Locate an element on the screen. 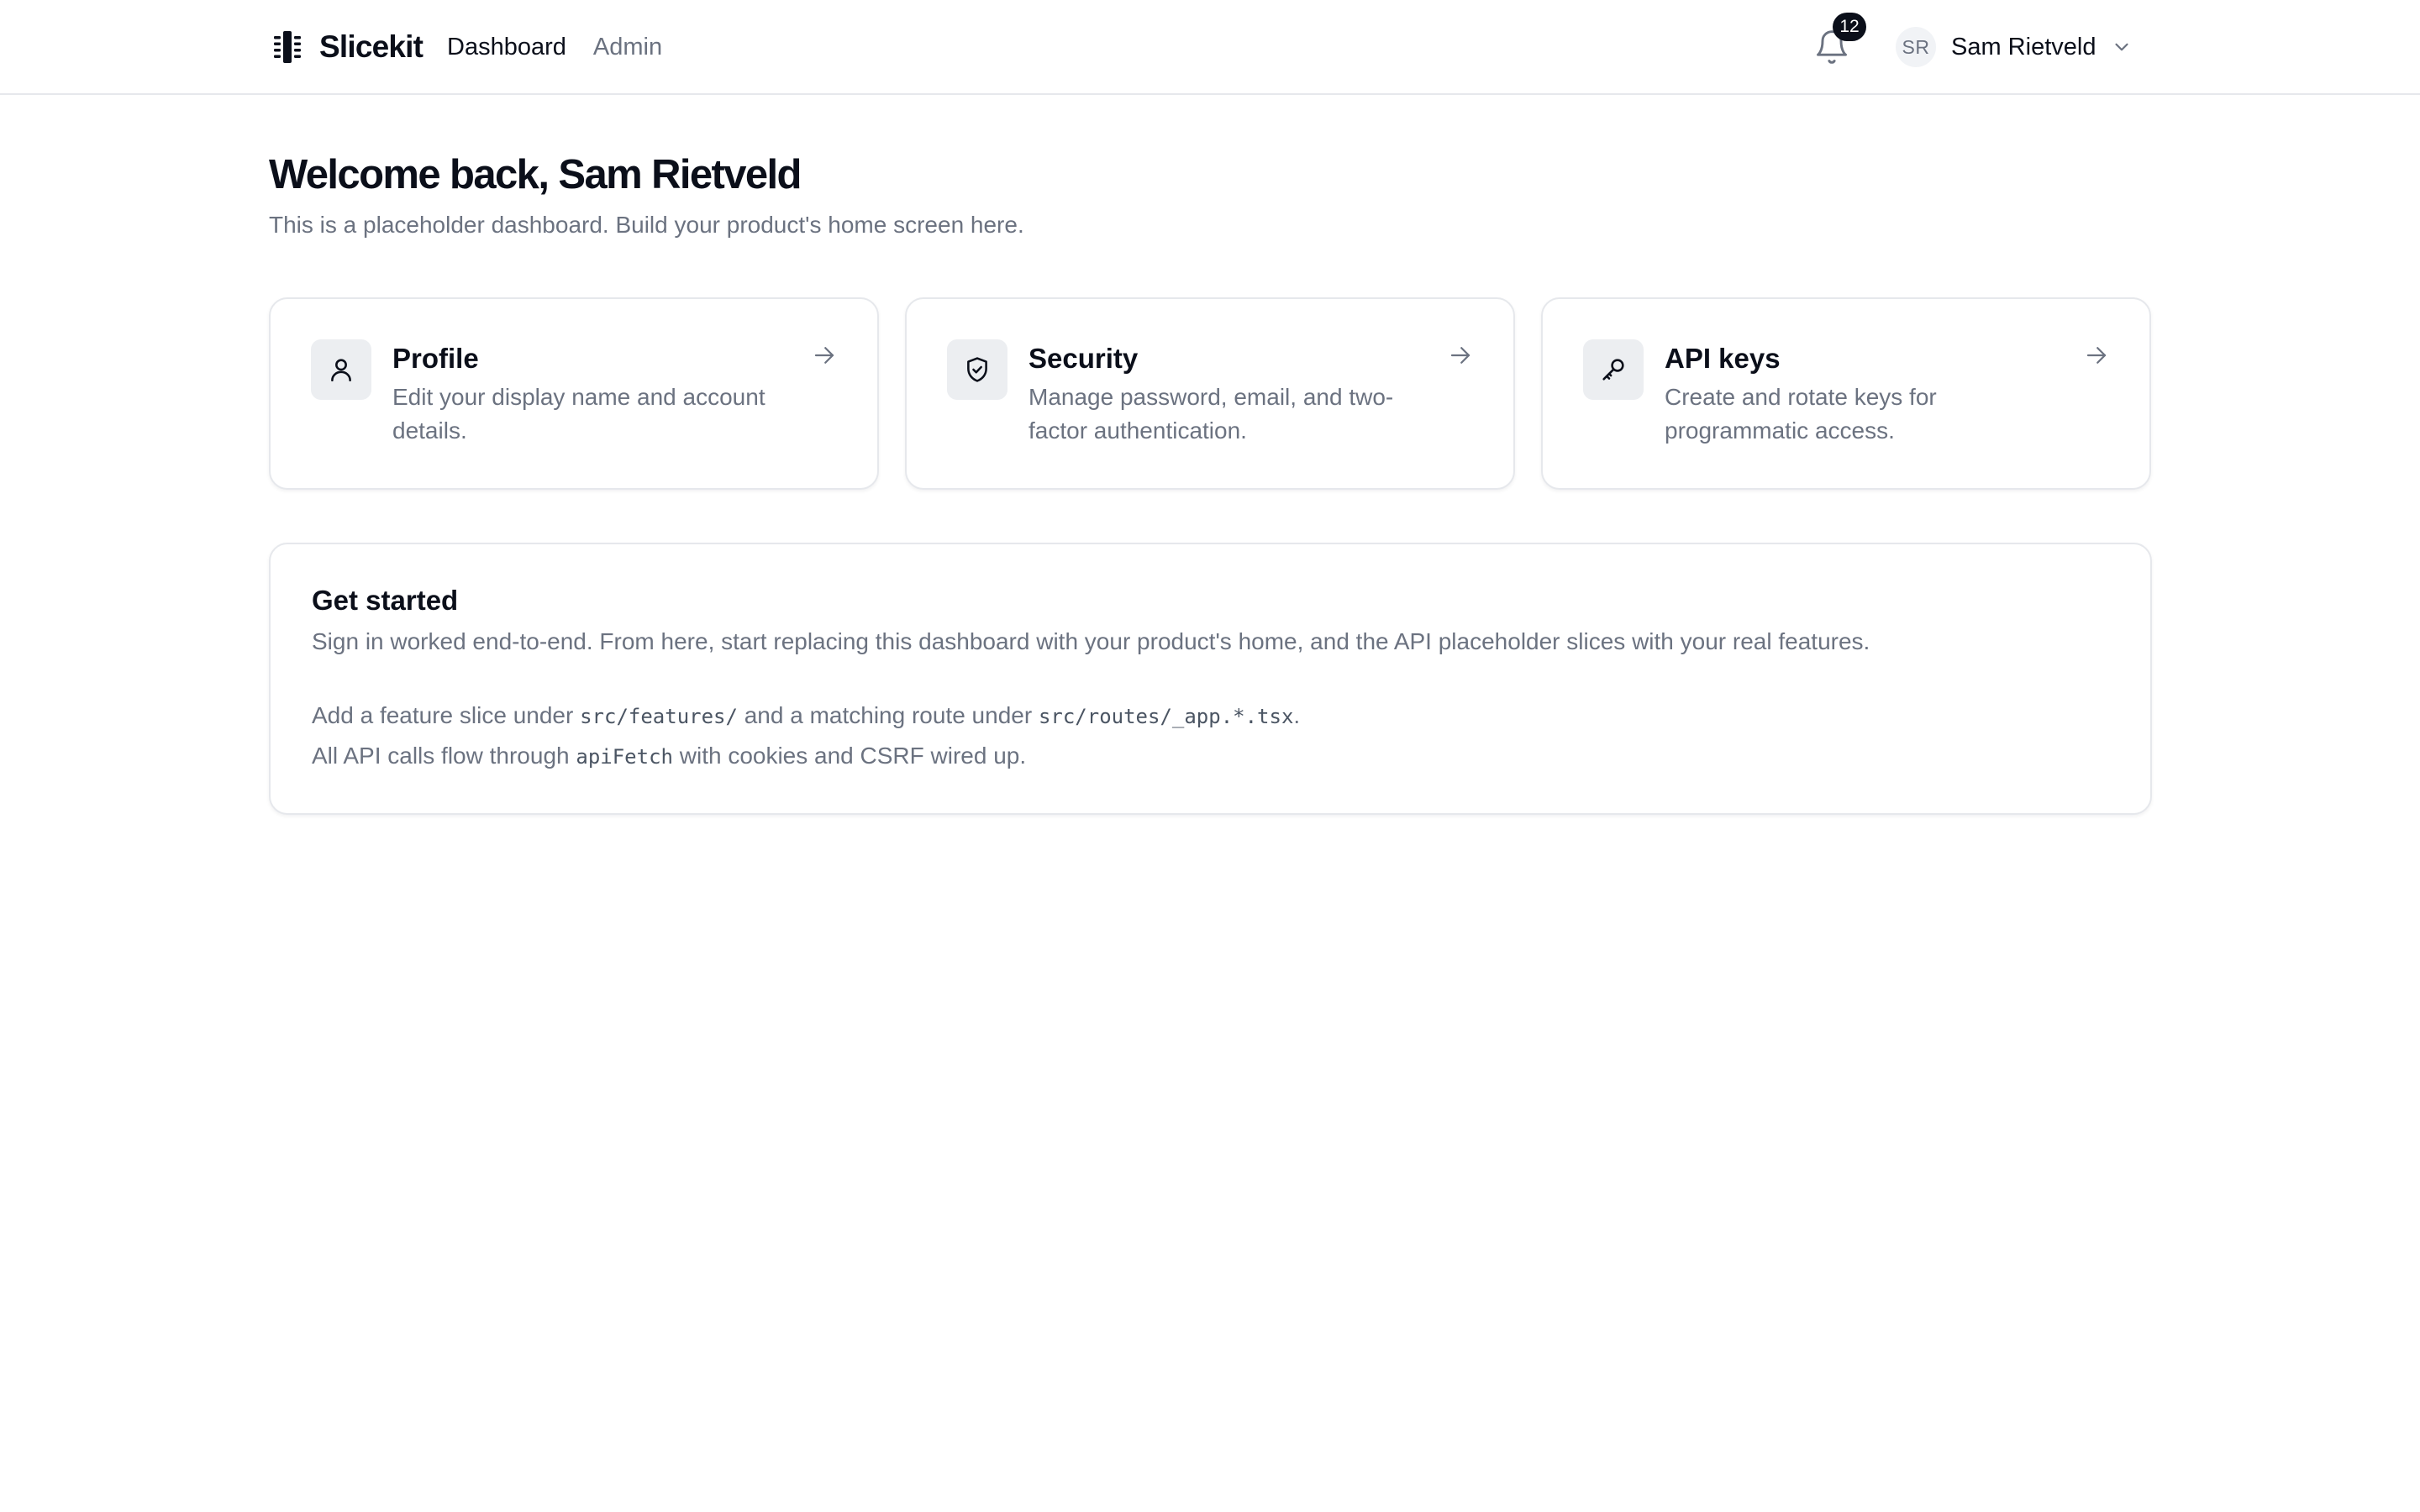 Image resolution: width=2420 pixels, height=1512 pixels. shield-check-icon is located at coordinates (977, 369).